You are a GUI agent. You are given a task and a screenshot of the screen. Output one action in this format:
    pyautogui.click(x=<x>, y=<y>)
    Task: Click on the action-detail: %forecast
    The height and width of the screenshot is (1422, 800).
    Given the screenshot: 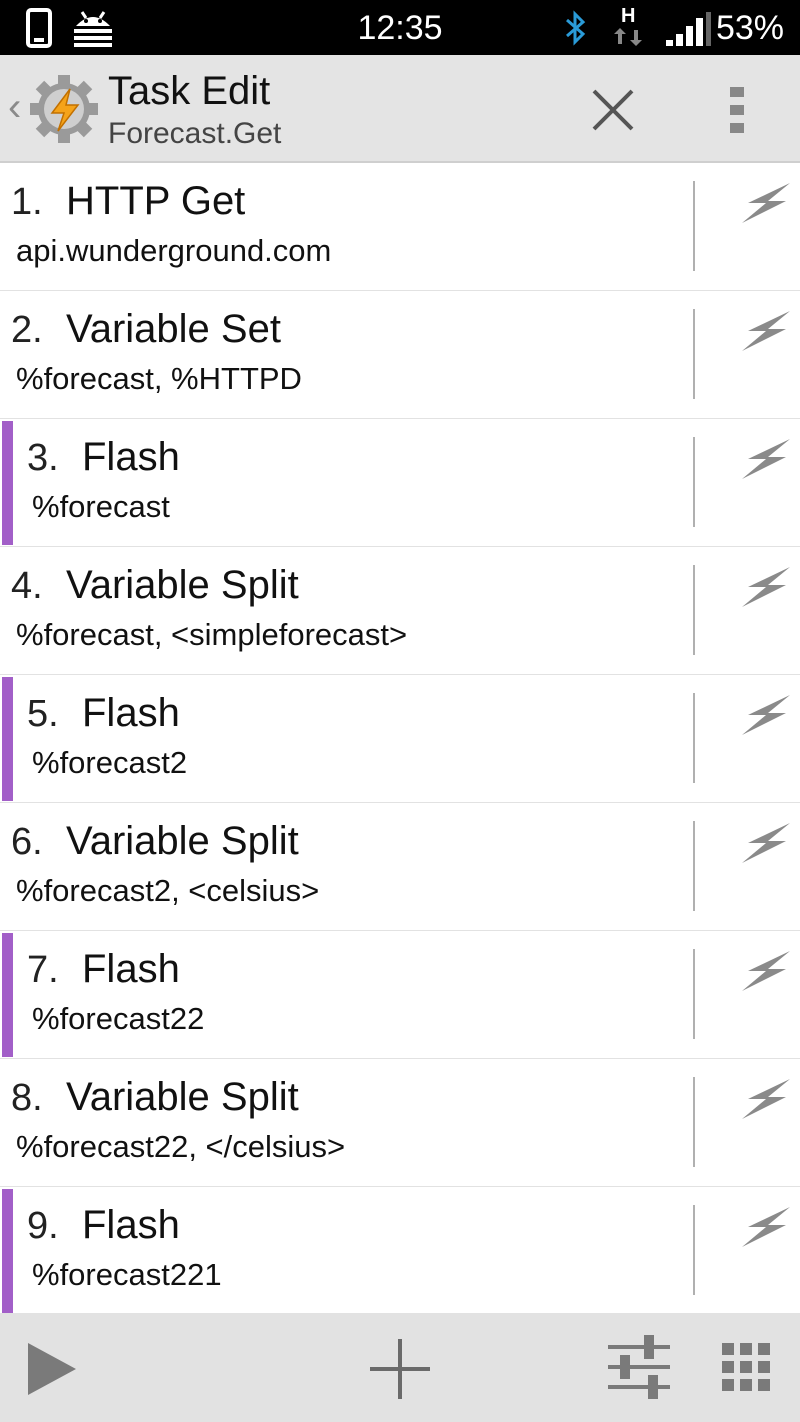 What is the action you would take?
    pyautogui.click(x=101, y=506)
    